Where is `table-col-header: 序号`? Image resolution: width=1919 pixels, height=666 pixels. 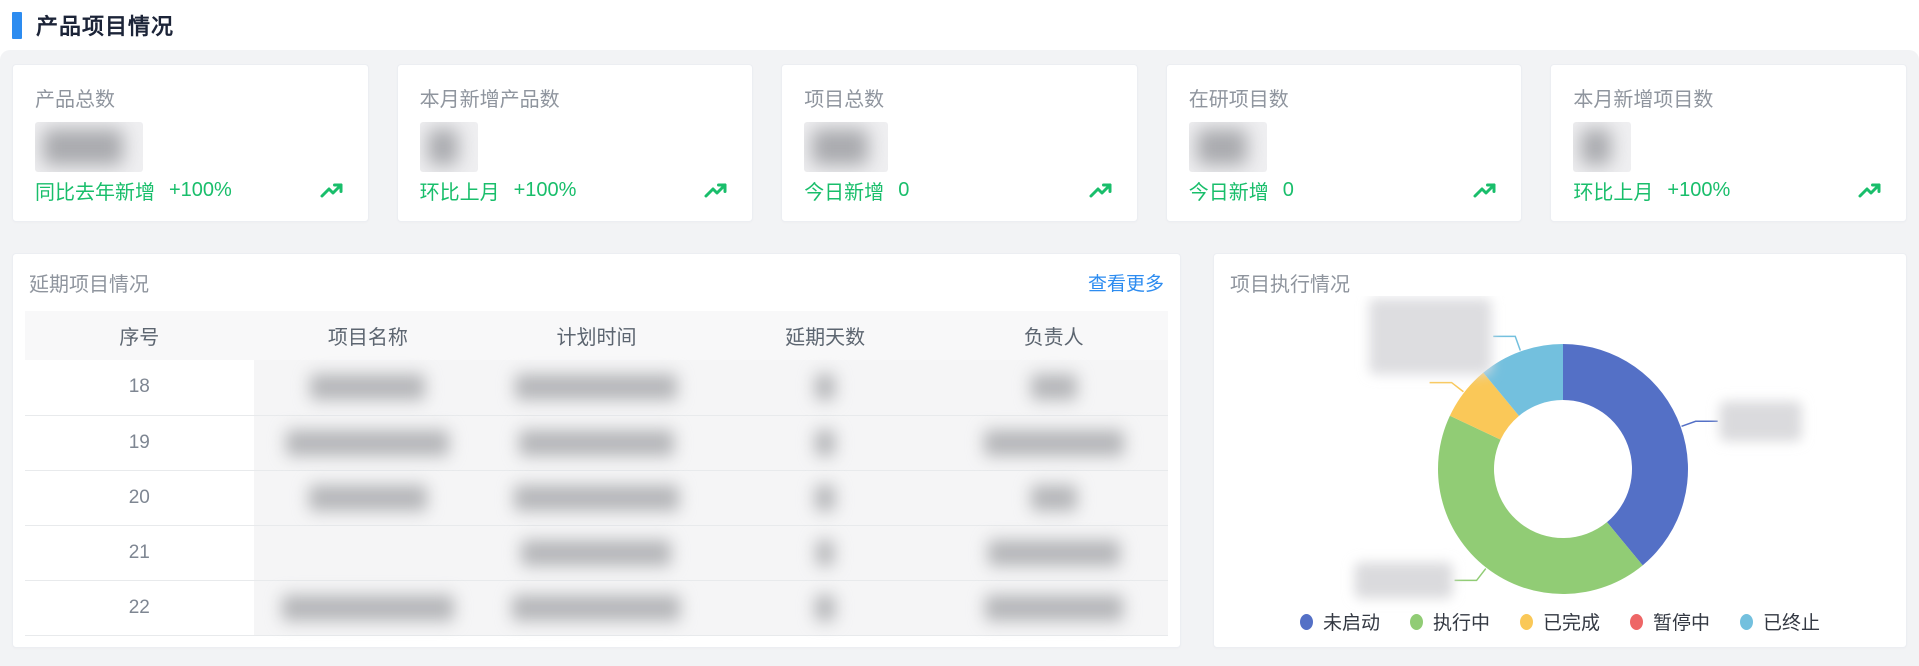
table-col-header: 序号 is located at coordinates (139, 335).